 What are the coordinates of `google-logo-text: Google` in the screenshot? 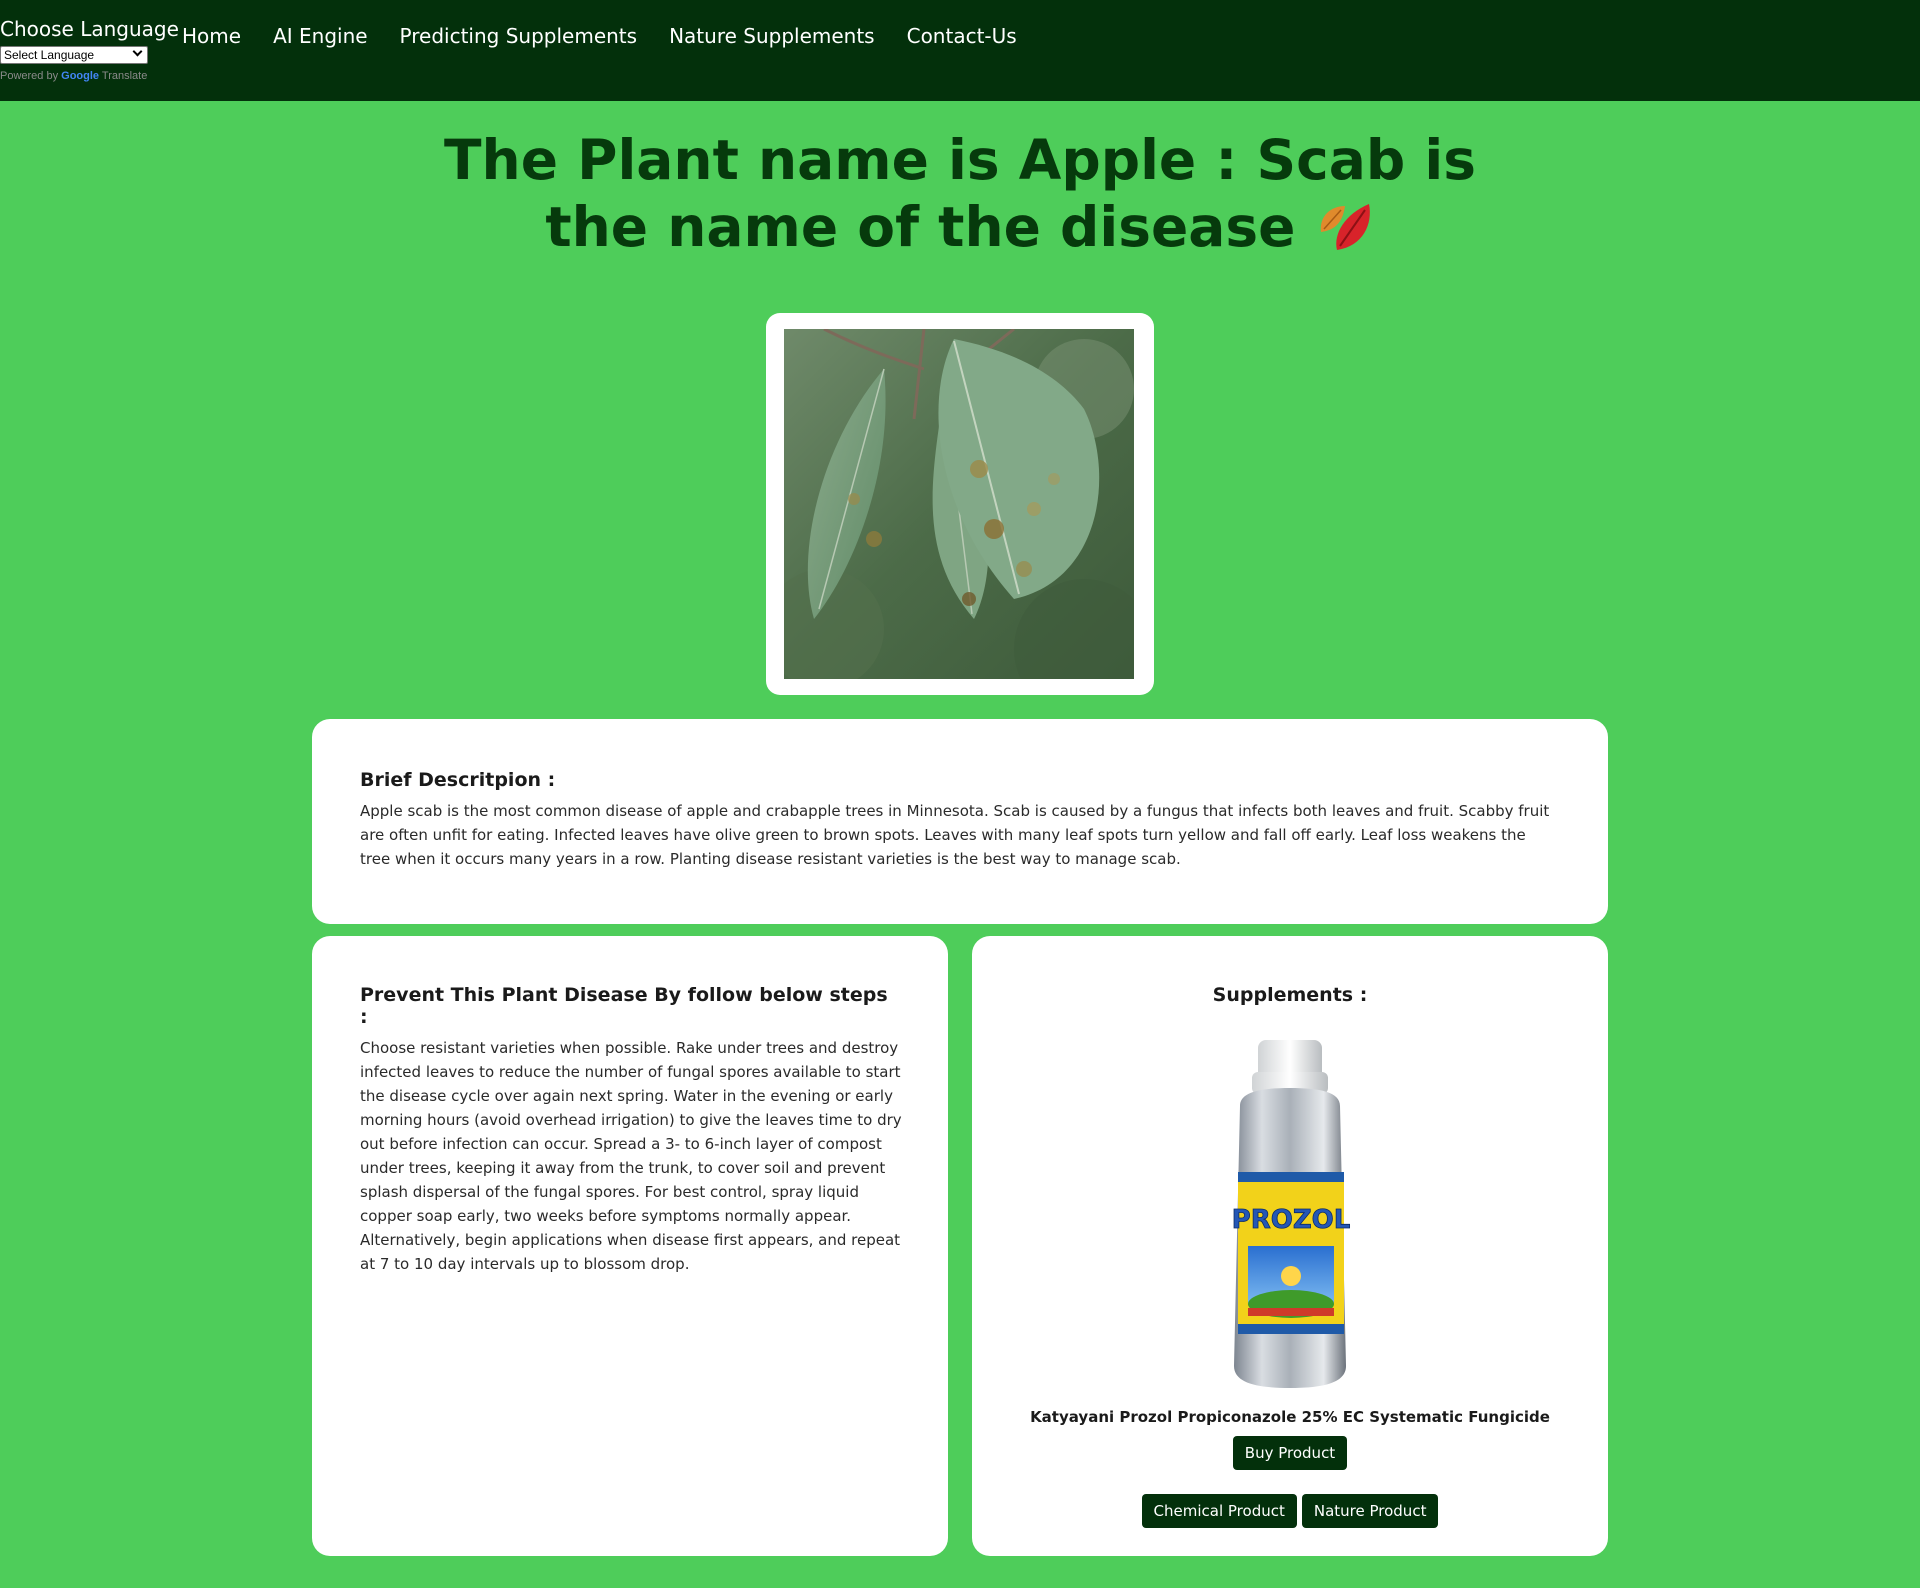 It's located at (80, 76).